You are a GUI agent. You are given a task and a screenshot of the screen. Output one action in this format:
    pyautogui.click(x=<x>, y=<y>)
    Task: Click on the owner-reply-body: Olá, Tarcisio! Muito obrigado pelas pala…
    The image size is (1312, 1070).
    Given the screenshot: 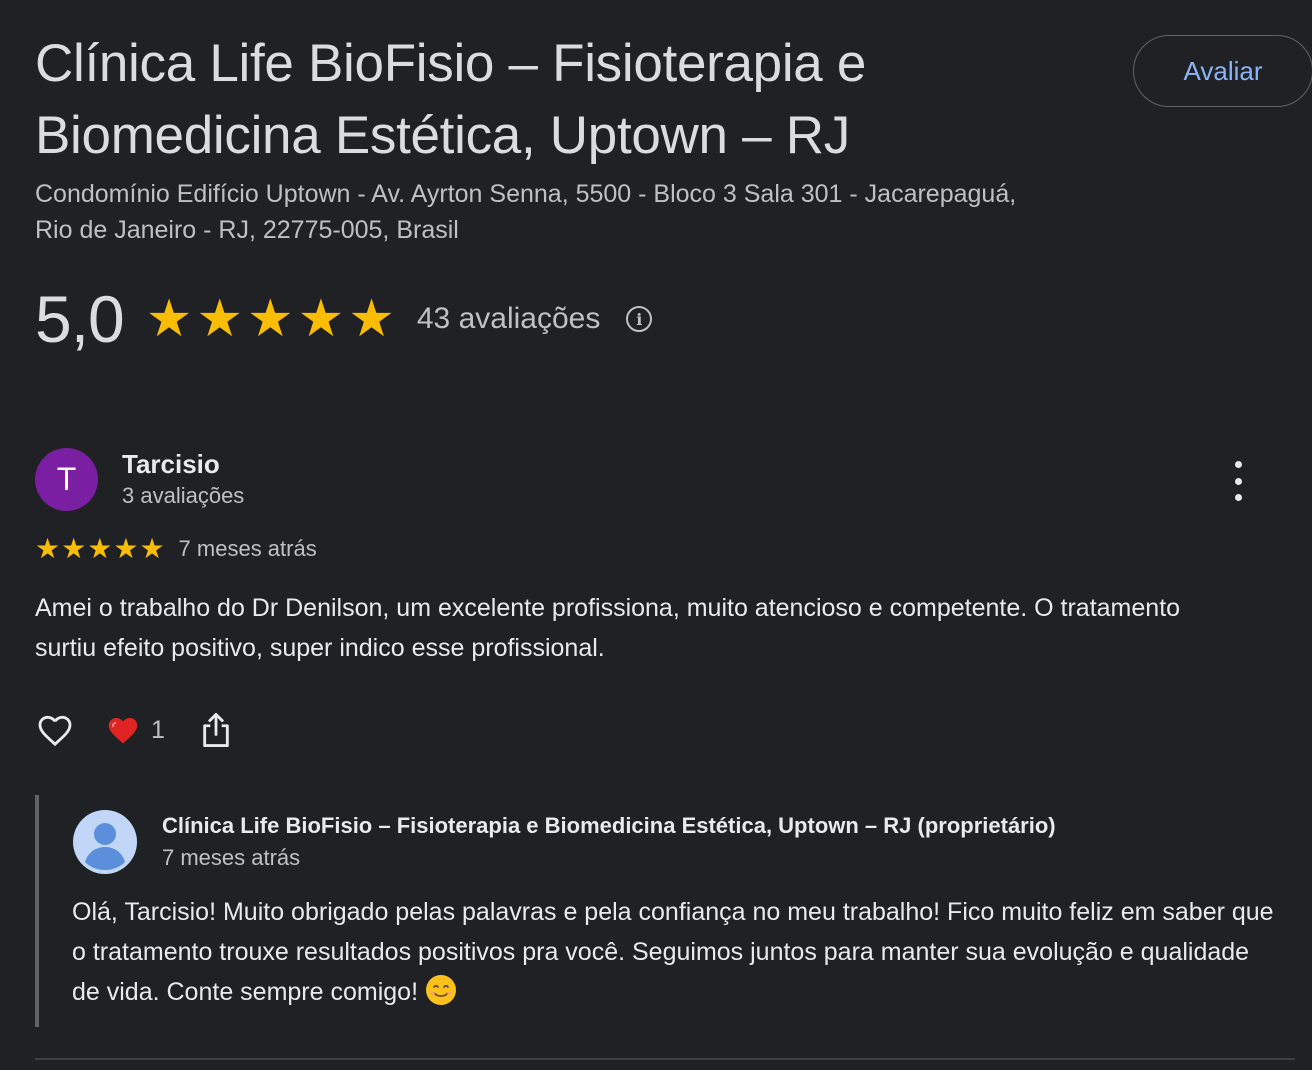 What is the action you would take?
    pyautogui.click(x=673, y=952)
    